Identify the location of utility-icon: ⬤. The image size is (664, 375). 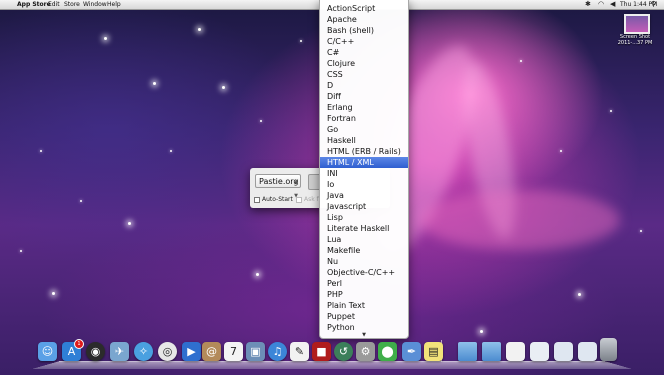
(387, 351).